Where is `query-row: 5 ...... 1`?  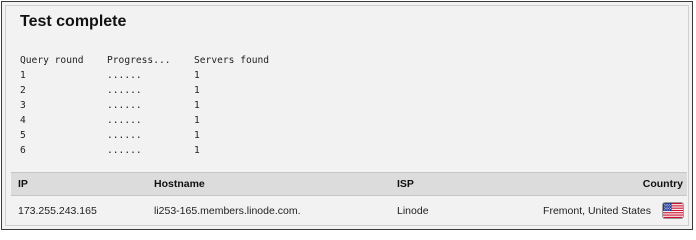
query-row: 5 ...... 1 is located at coordinates (167, 135).